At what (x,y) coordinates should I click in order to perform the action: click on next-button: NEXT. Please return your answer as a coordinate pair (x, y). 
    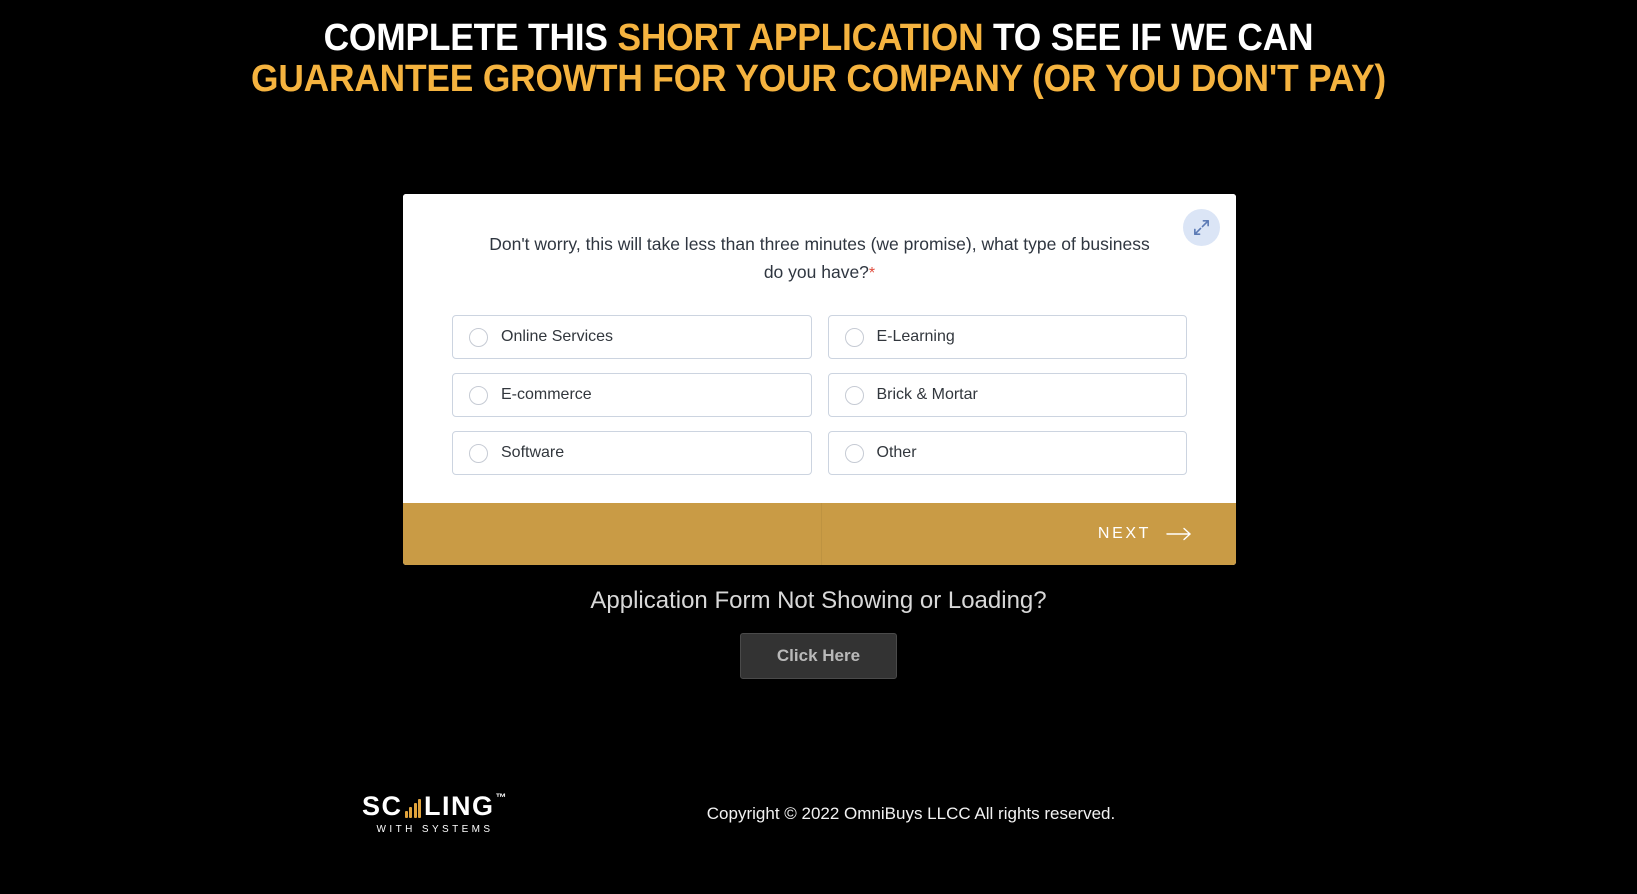
    Looking at the image, I should click on (1145, 534).